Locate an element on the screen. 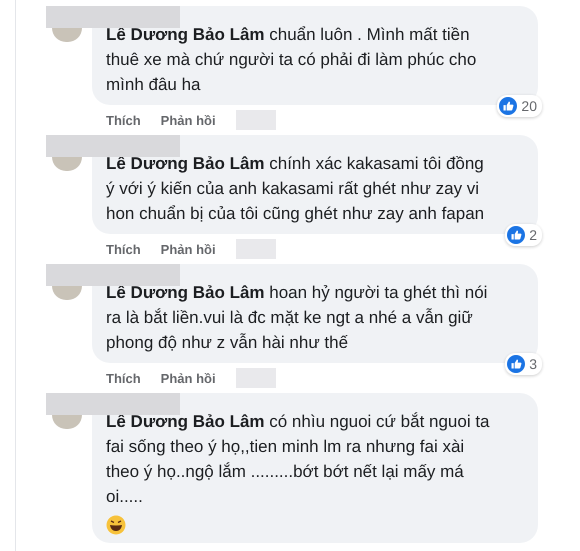  comment-text: Lê Dương Bảo Lâm hoan hỷ người ta ghét thì nói ra là bắt liền.vui là đc mặt ke ngt a nhé a vẫn giữ phong độ như z vẫn hài như thế is located at coordinates (297, 318).